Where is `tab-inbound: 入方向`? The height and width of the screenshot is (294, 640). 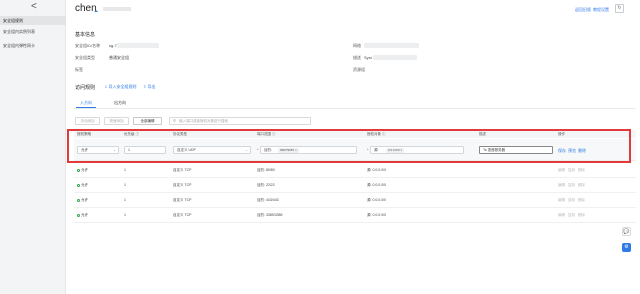
tab-inbound: 入方向 is located at coordinates (86, 103).